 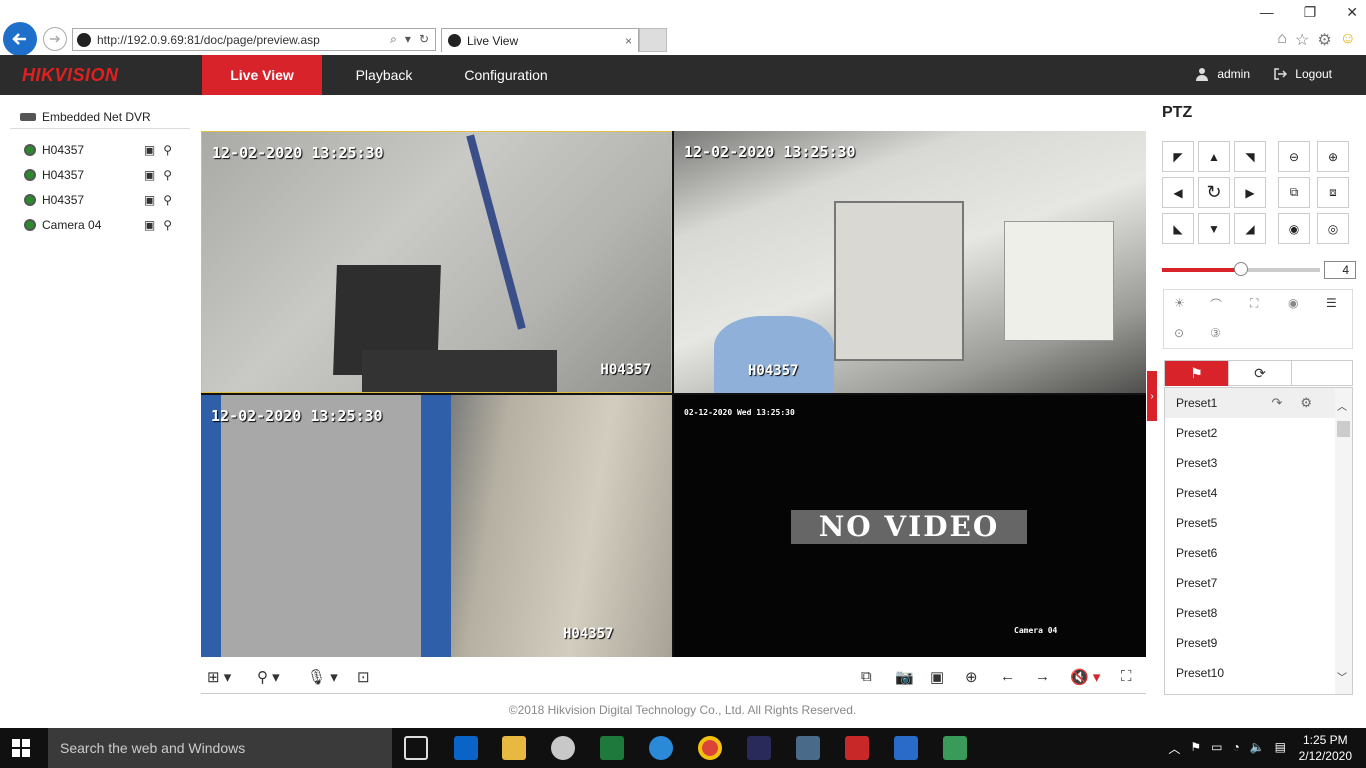 What do you see at coordinates (1302, 74) in the screenshot?
I see `logout-button: Logout` at bounding box center [1302, 74].